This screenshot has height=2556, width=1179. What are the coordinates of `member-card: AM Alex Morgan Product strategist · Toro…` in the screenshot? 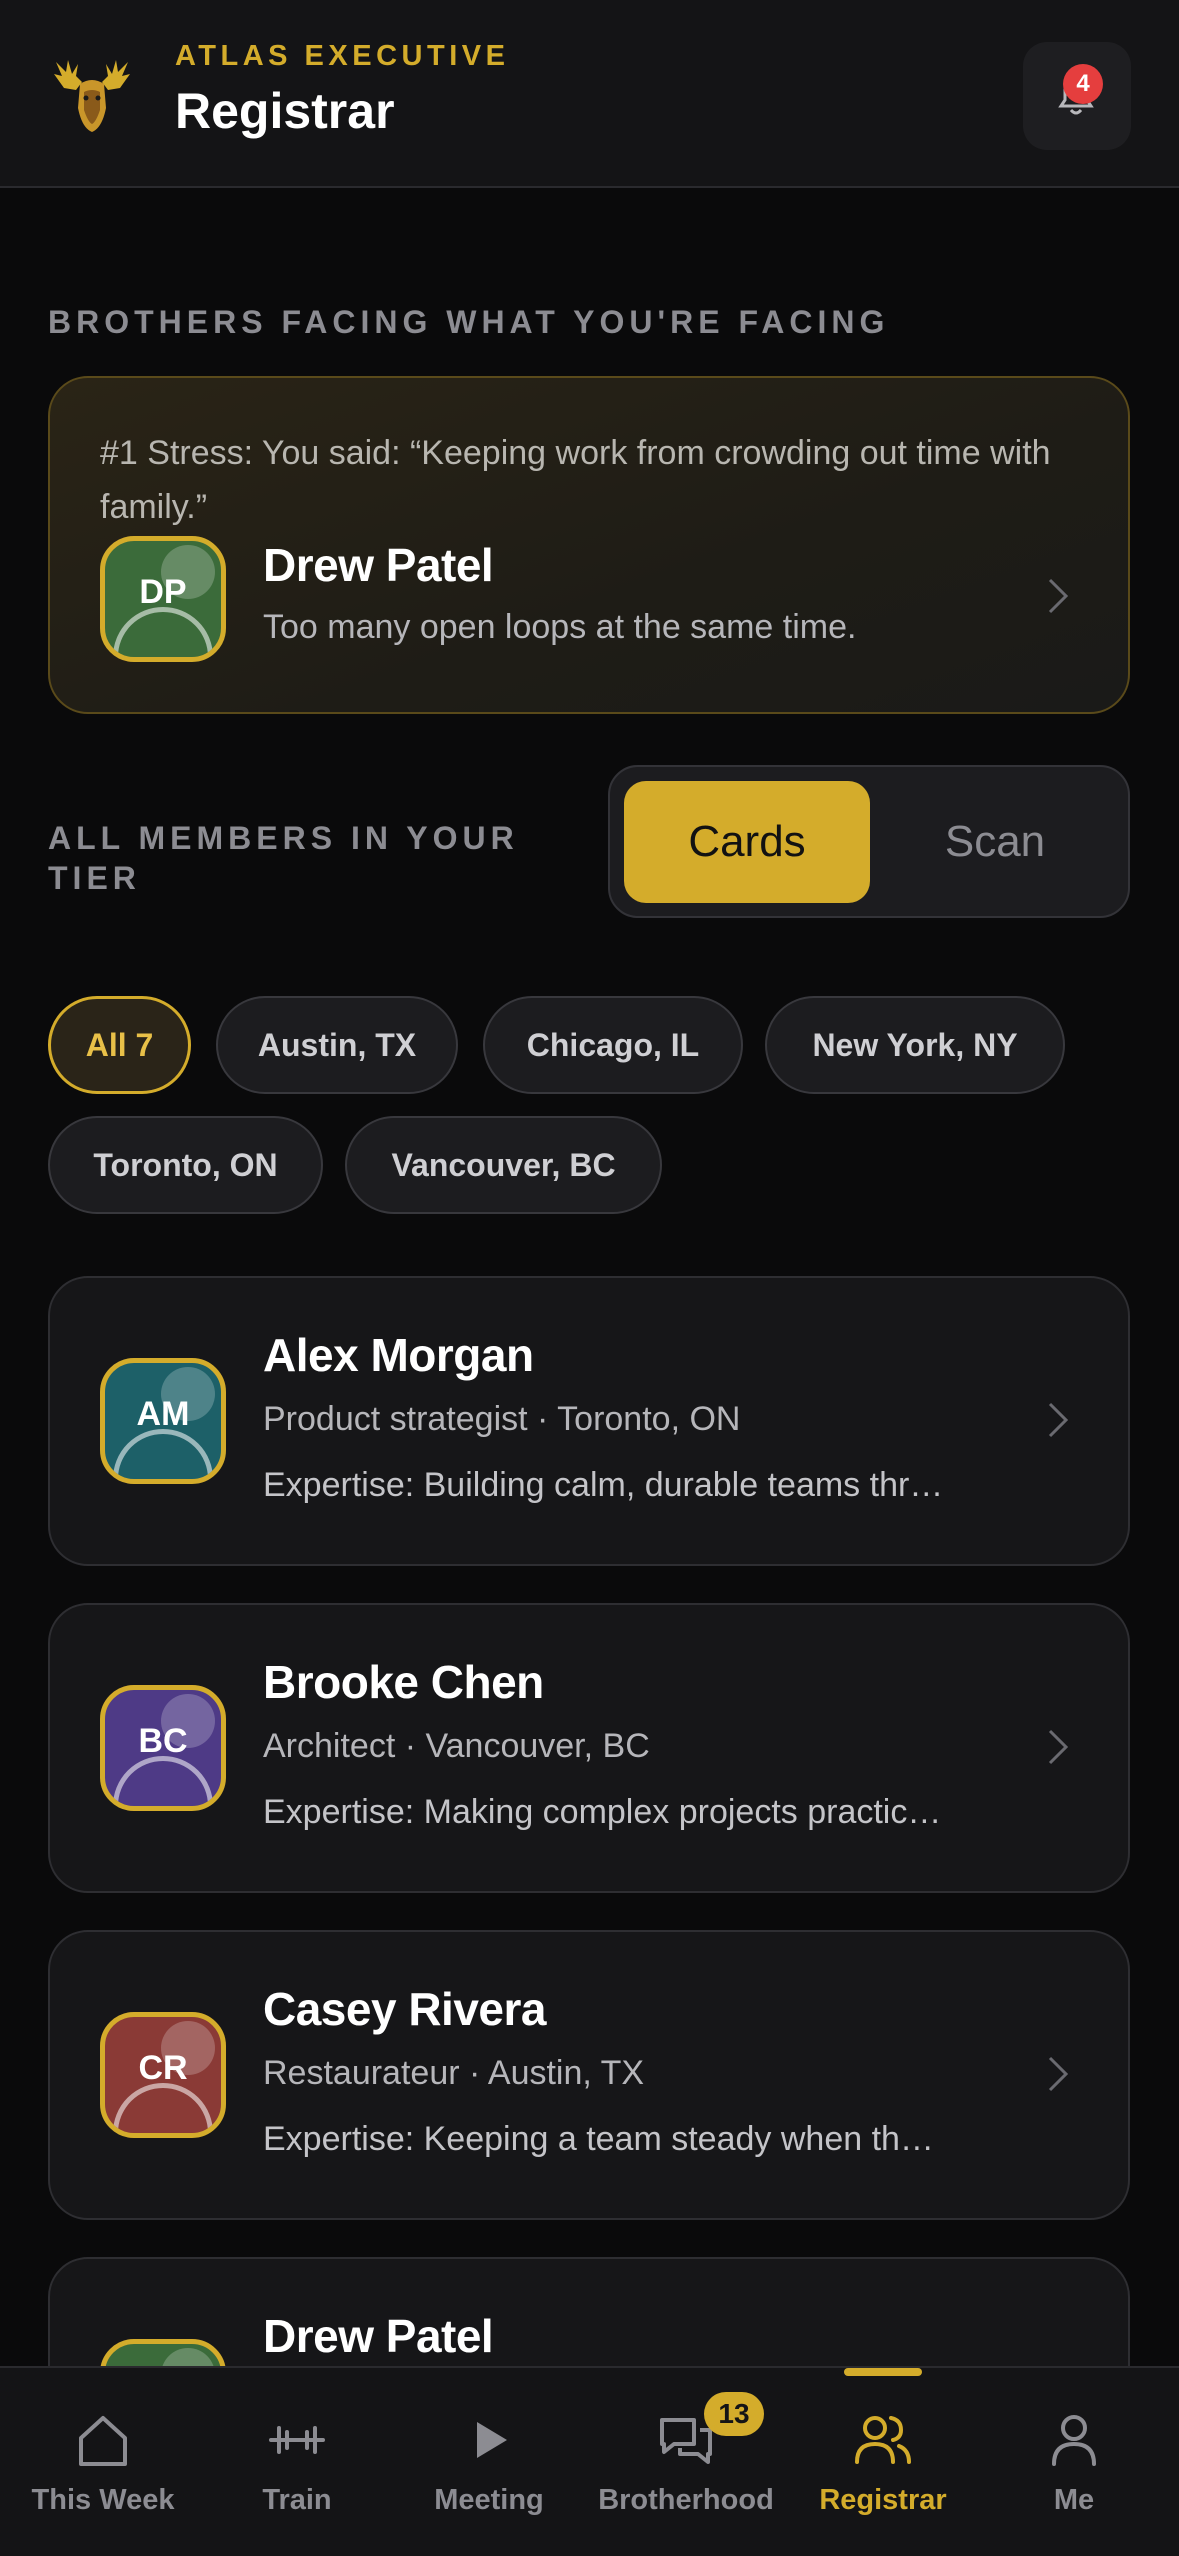 It's located at (589, 1421).